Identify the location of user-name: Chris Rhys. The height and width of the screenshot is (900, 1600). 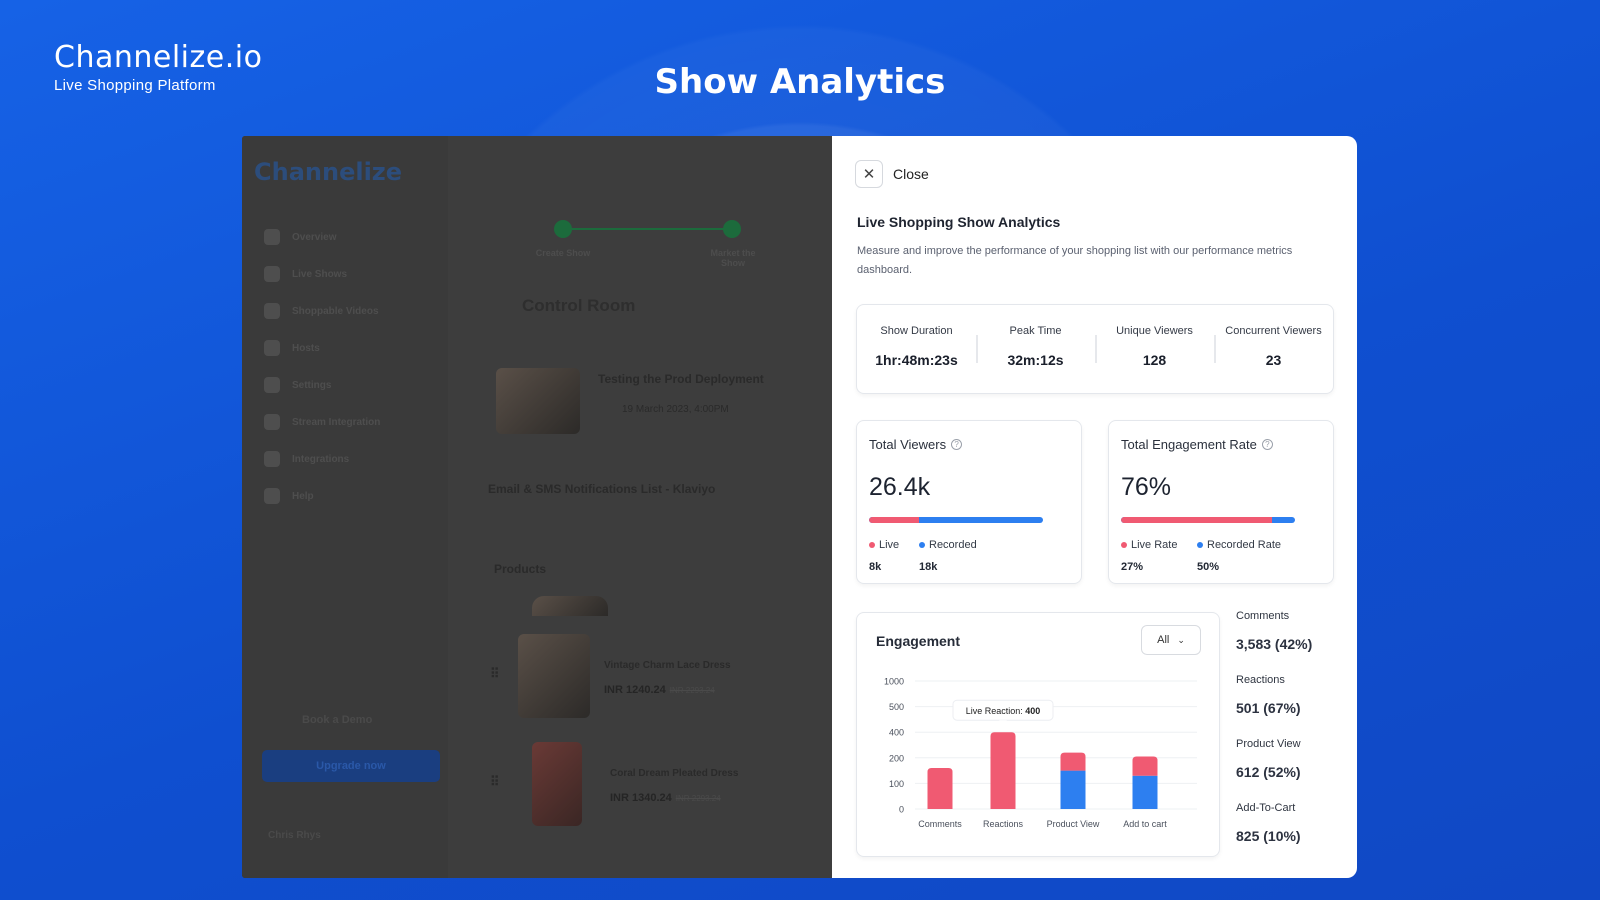
(294, 835).